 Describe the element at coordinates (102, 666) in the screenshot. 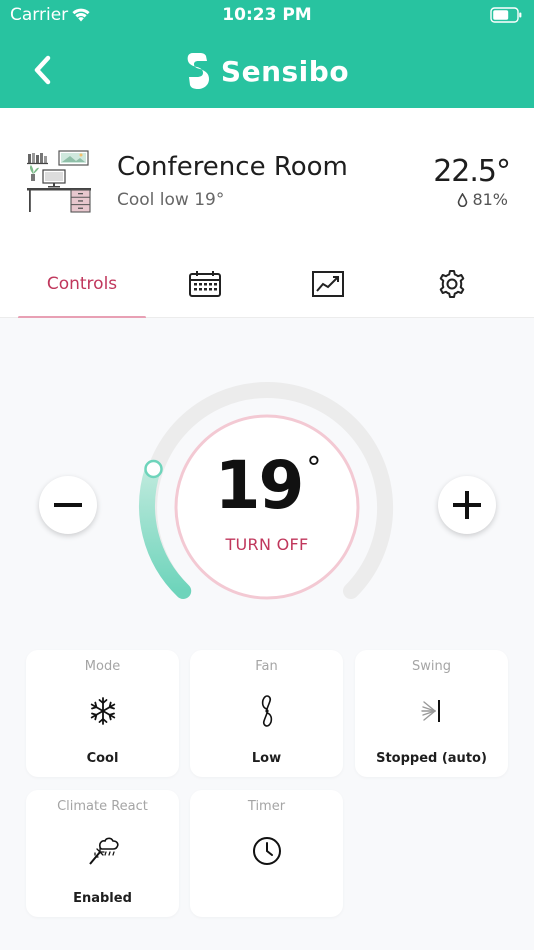

I see `mode-card-title: Mode` at that location.